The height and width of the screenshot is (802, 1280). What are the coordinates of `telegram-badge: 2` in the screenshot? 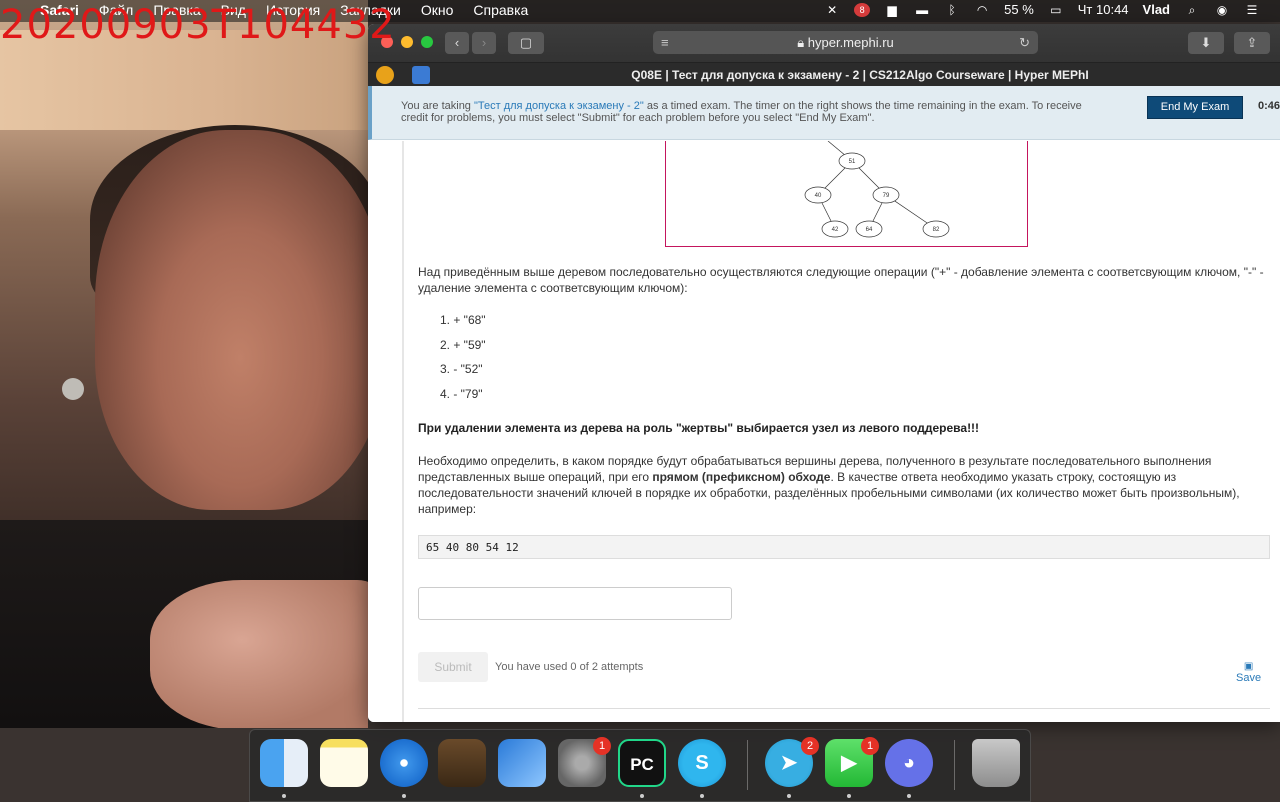 It's located at (810, 746).